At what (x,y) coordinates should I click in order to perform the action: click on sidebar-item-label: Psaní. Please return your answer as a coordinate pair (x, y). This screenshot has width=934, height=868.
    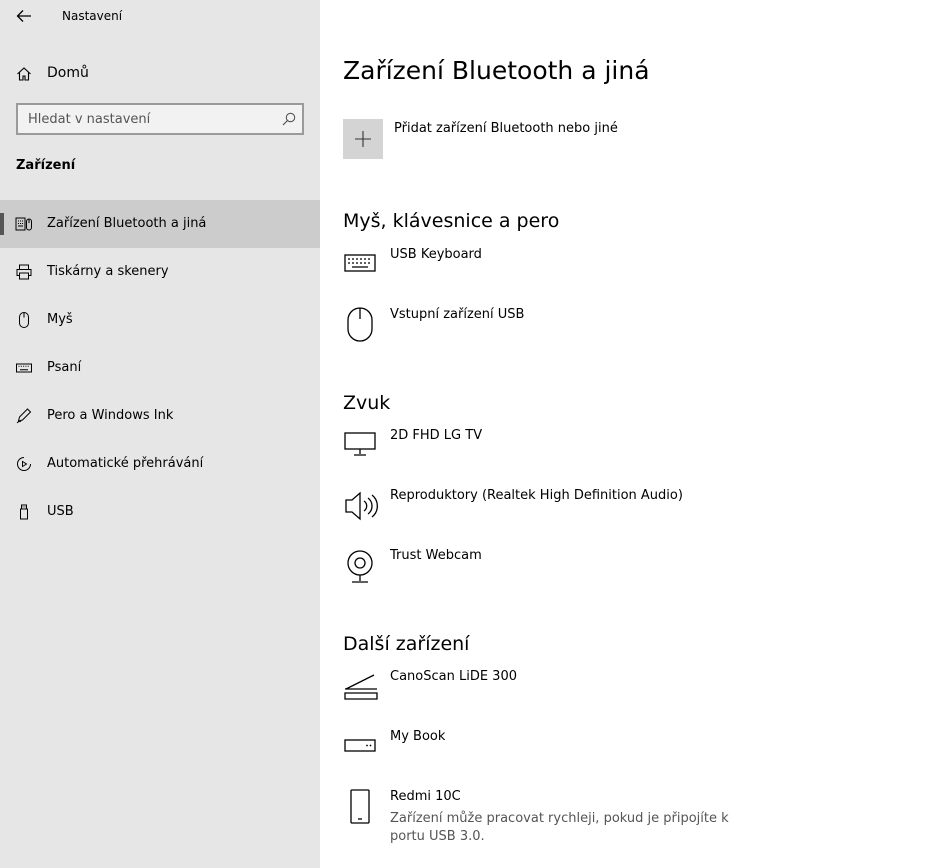
    Looking at the image, I should click on (64, 367).